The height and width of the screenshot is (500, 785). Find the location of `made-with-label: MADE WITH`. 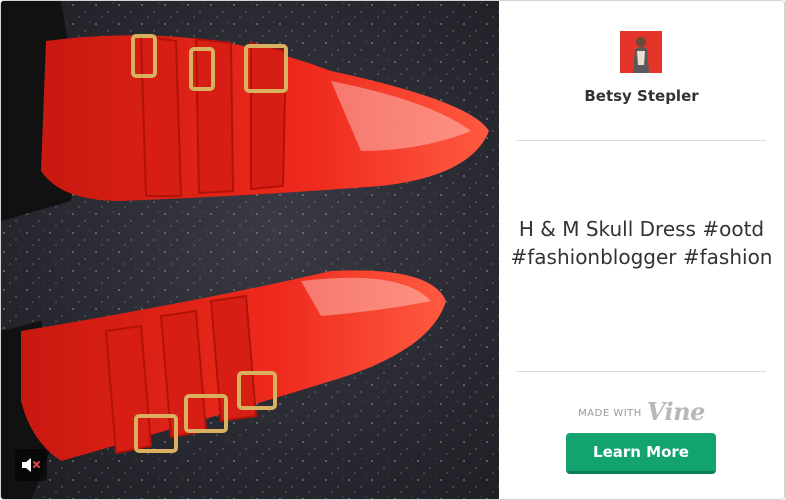

made-with-label: MADE WITH is located at coordinates (610, 413).